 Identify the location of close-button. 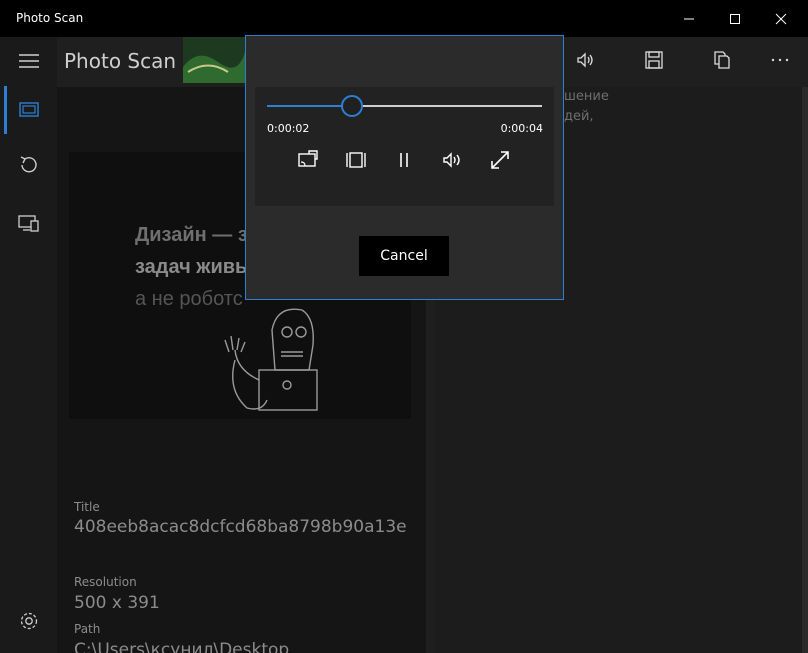
(781, 18).